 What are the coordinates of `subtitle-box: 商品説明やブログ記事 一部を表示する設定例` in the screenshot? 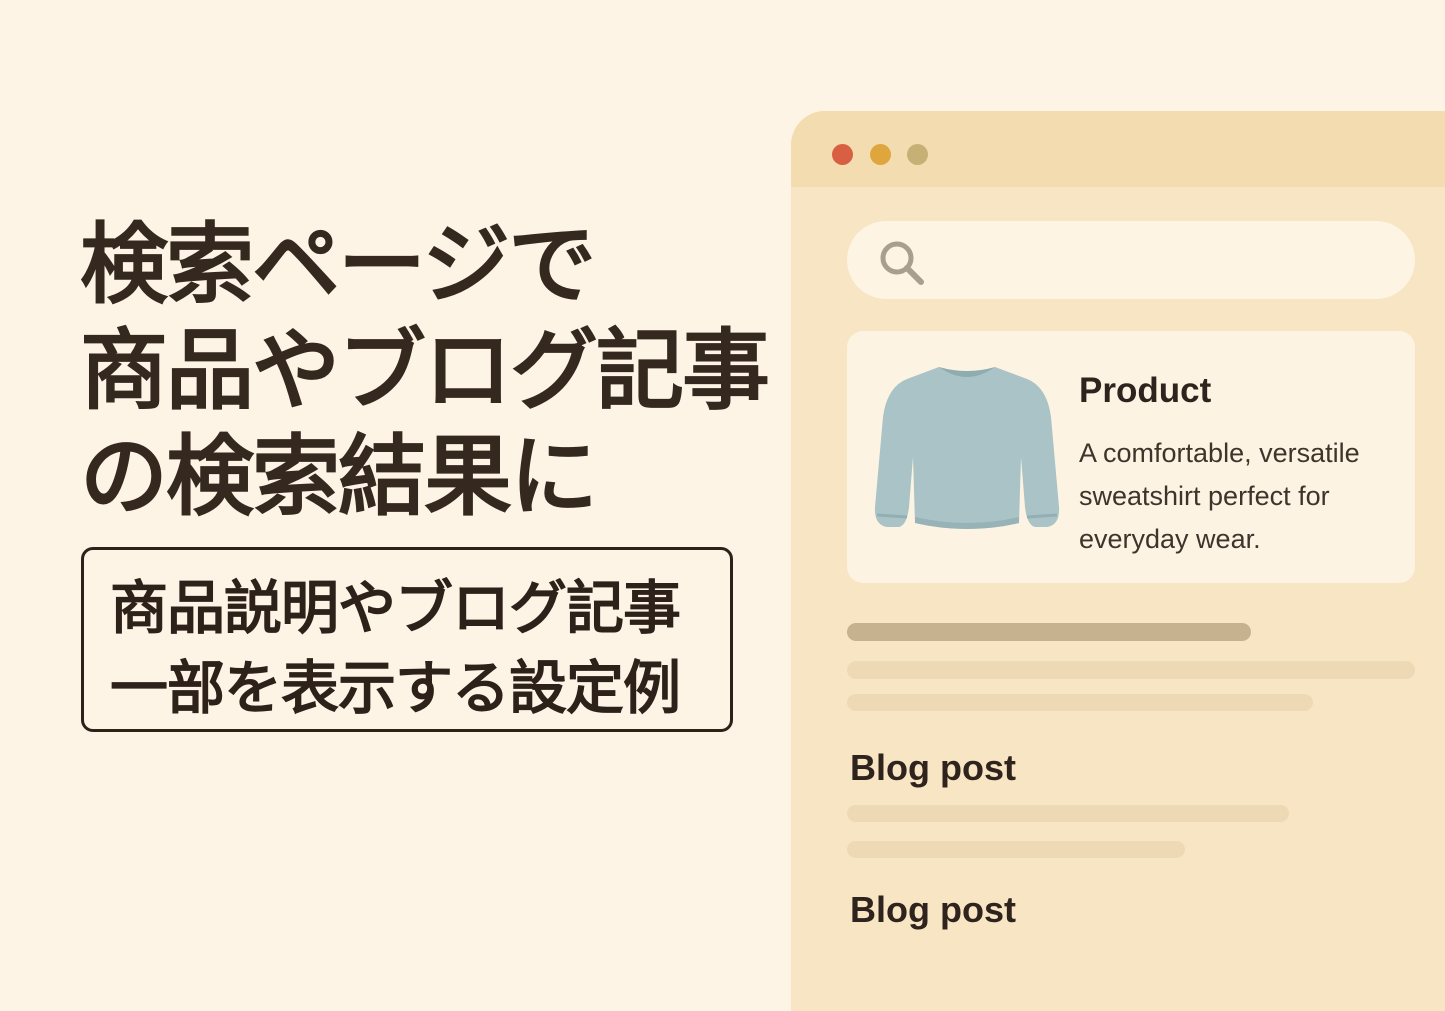 It's located at (407, 639).